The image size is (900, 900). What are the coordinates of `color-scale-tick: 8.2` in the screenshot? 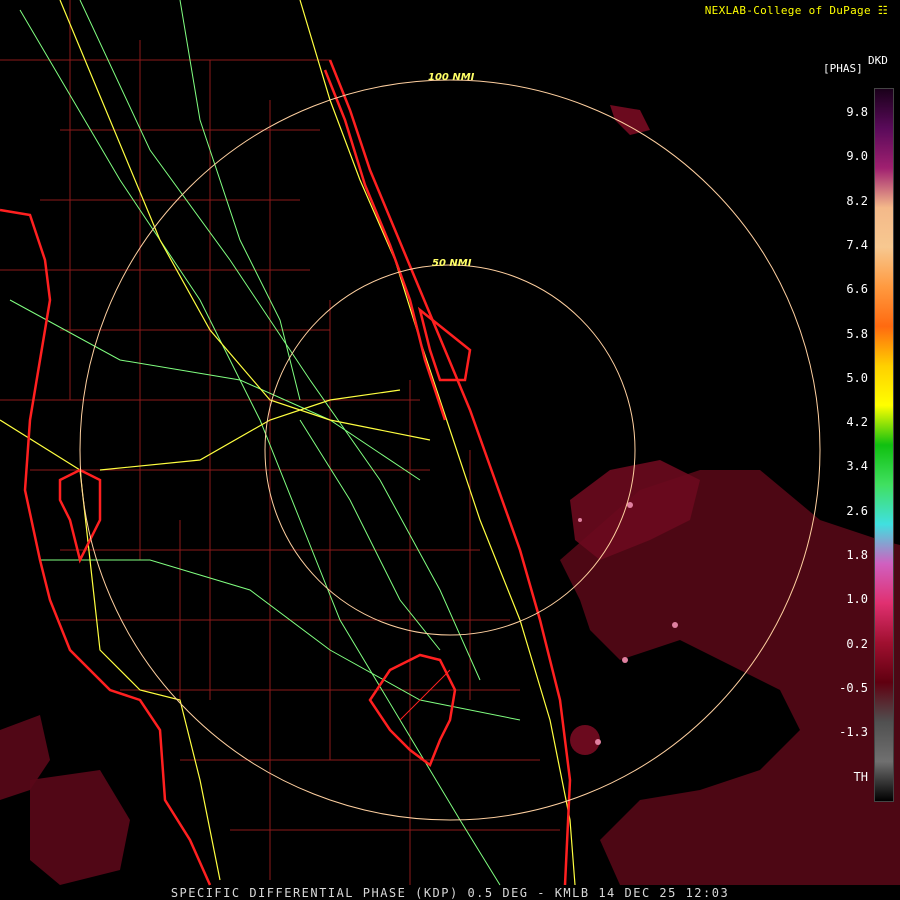 It's located at (857, 200).